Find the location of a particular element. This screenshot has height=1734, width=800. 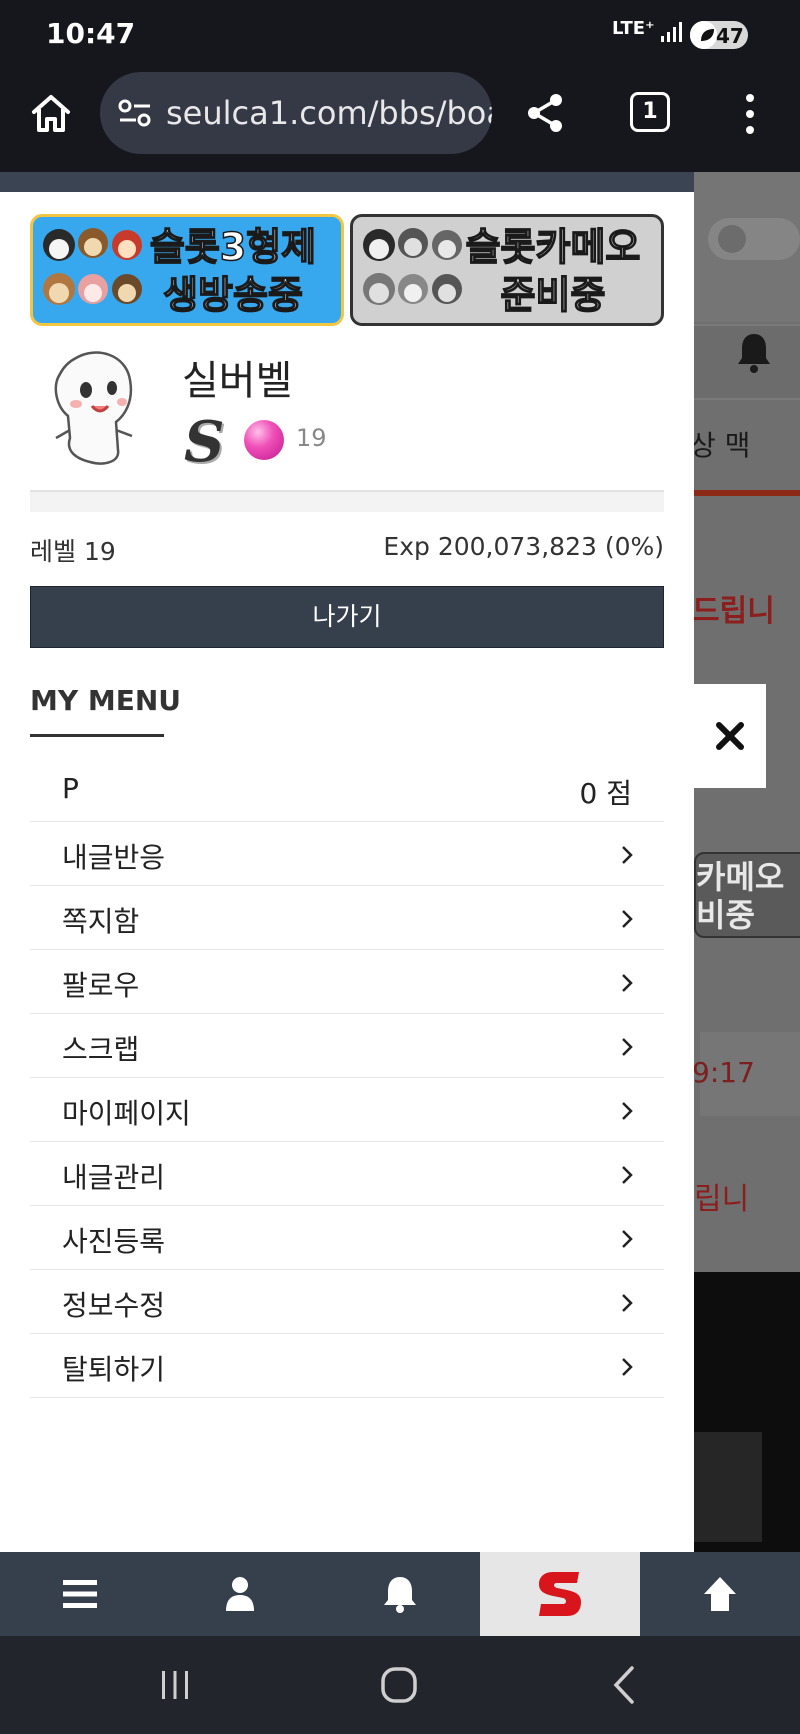

background-nav-text: 상 맥 is located at coordinates (720, 445).